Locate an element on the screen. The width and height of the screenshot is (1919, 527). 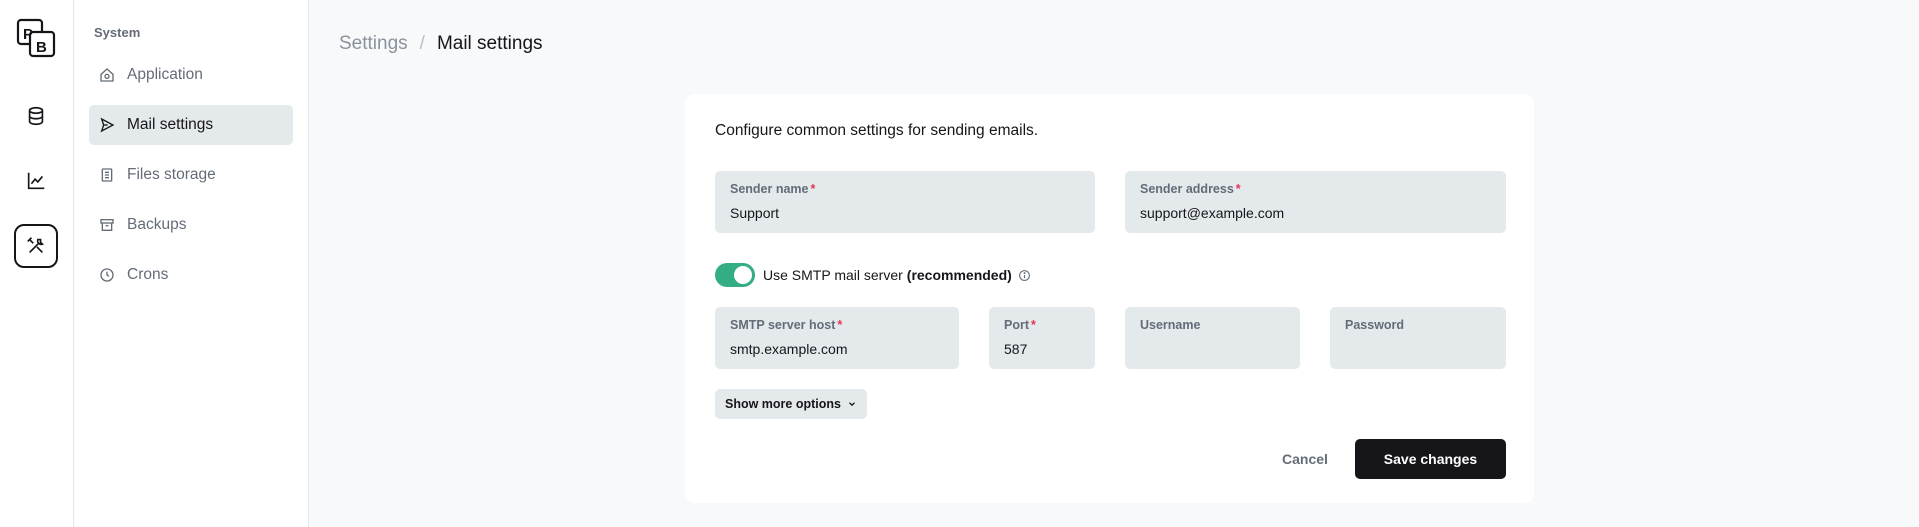
sidebar-heading: System is located at coordinates (117, 32).